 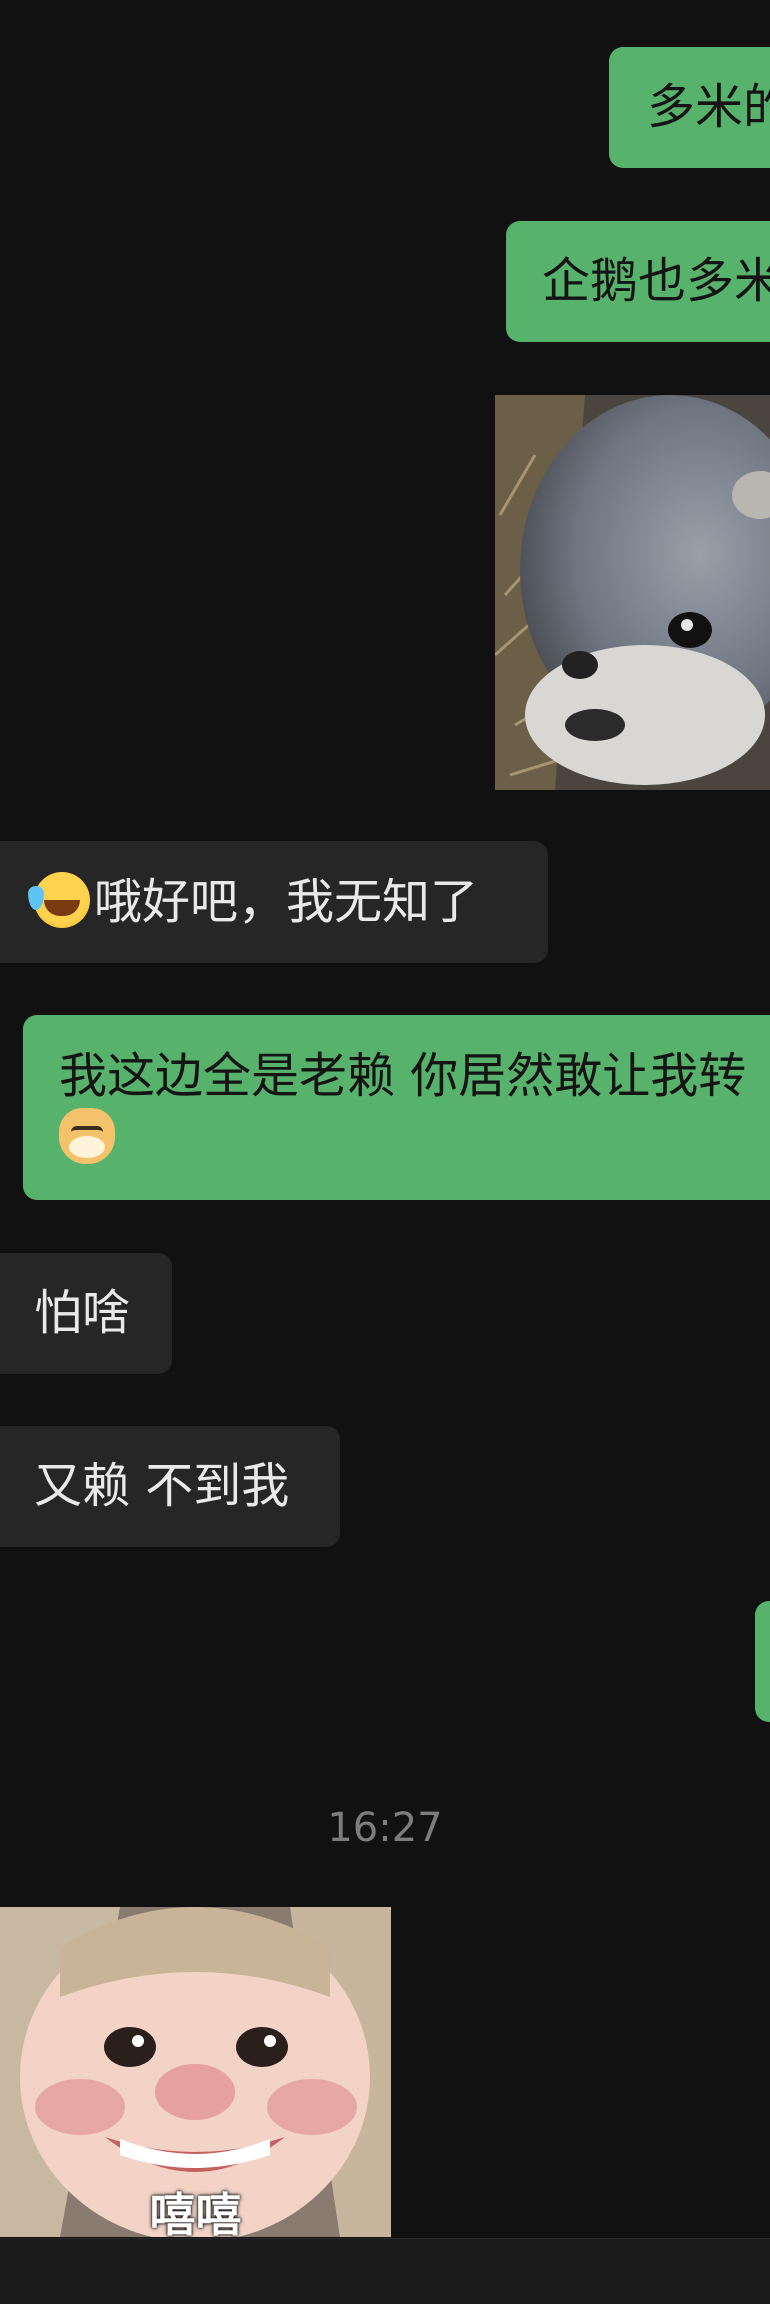 What do you see at coordinates (195, 2213) in the screenshot?
I see `sticker-caption: 嘻嘻` at bounding box center [195, 2213].